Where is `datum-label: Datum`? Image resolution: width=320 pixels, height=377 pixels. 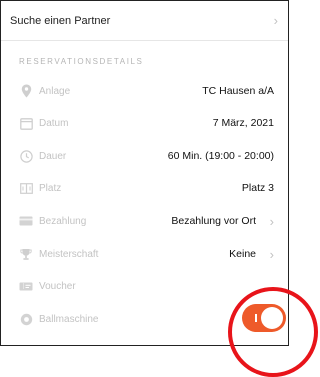
datum-label: Datum is located at coordinates (54, 123).